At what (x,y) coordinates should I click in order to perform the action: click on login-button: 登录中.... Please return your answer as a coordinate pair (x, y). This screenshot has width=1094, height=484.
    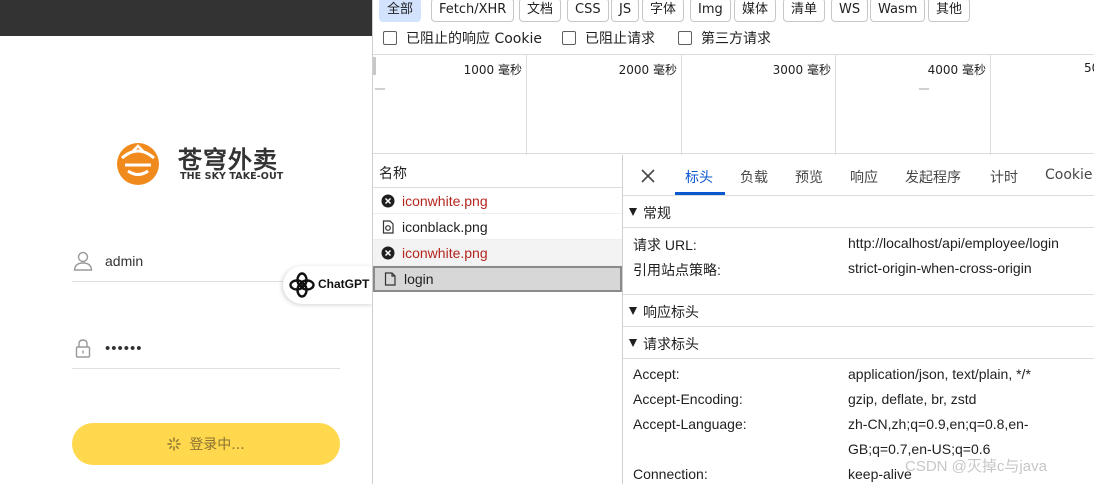
    Looking at the image, I should click on (206, 444).